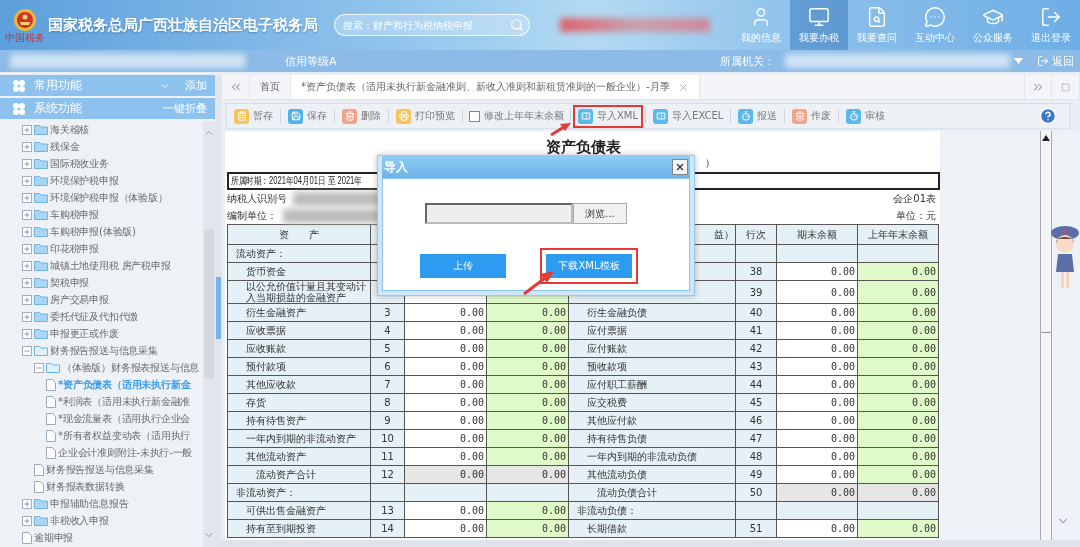 The image size is (1080, 547). I want to click on tree-item: 非税收入申报, so click(79, 520).